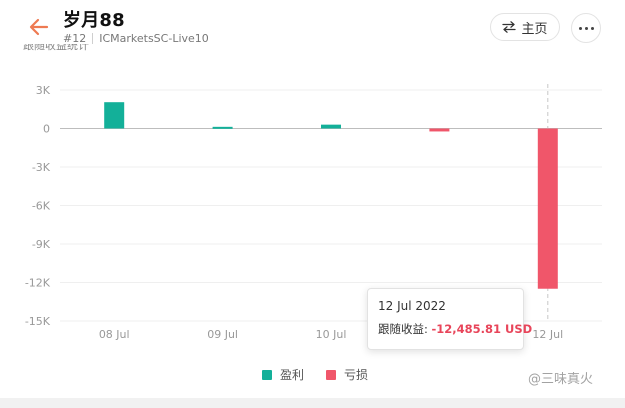 This screenshot has width=625, height=408. I want to click on back-arrow-icon, so click(39, 27).